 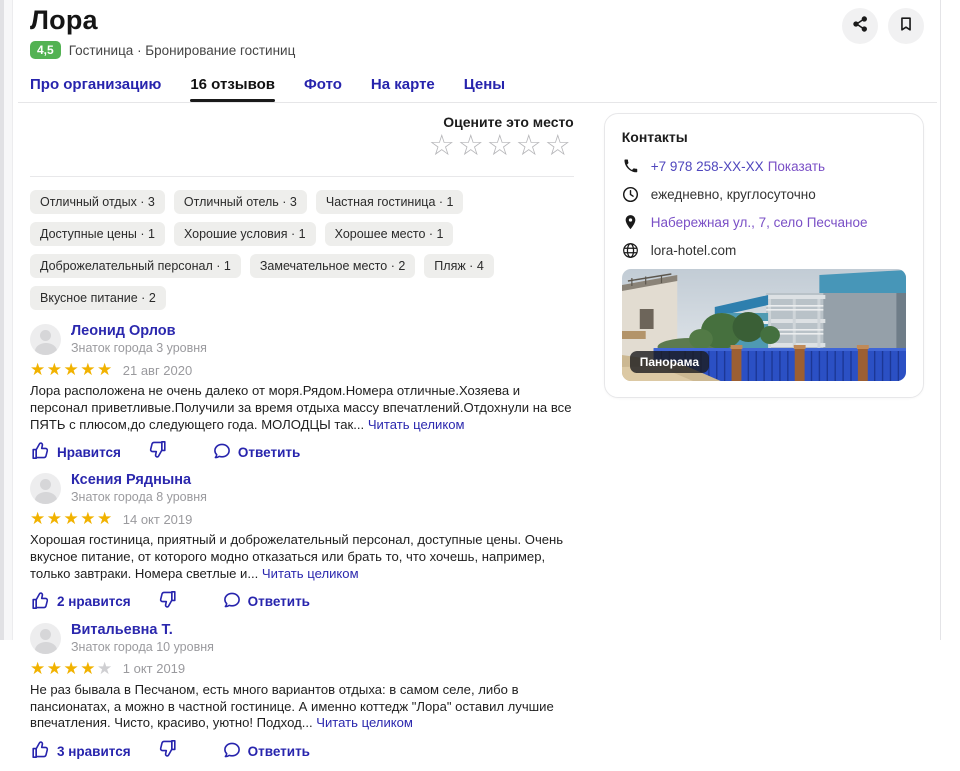 What do you see at coordinates (332, 266) in the screenshot?
I see `filter-chip: Замечательное место · 2` at bounding box center [332, 266].